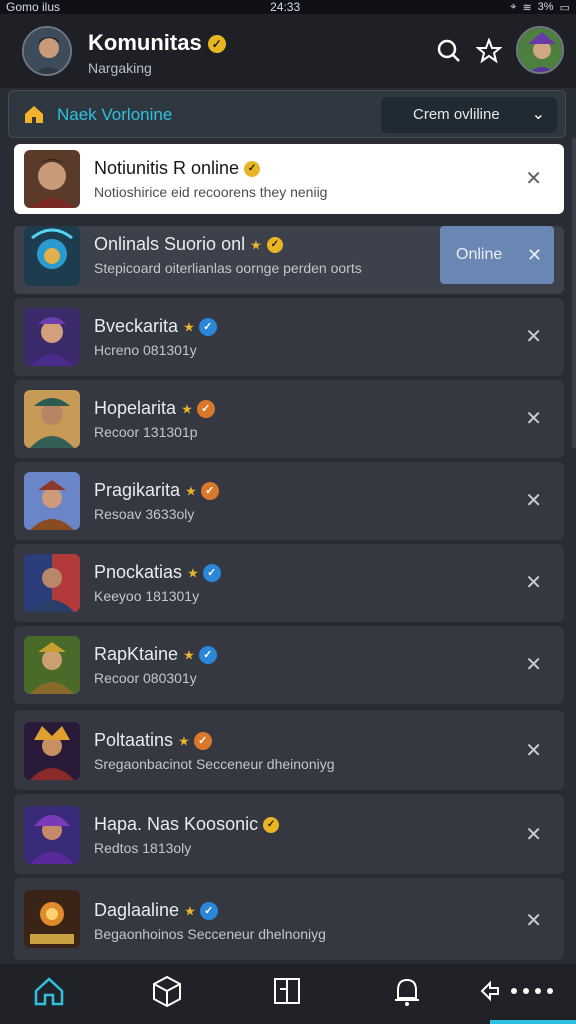  What do you see at coordinates (176, 824) in the screenshot?
I see `item-title-text: Hapa. Nas Koosonic` at bounding box center [176, 824].